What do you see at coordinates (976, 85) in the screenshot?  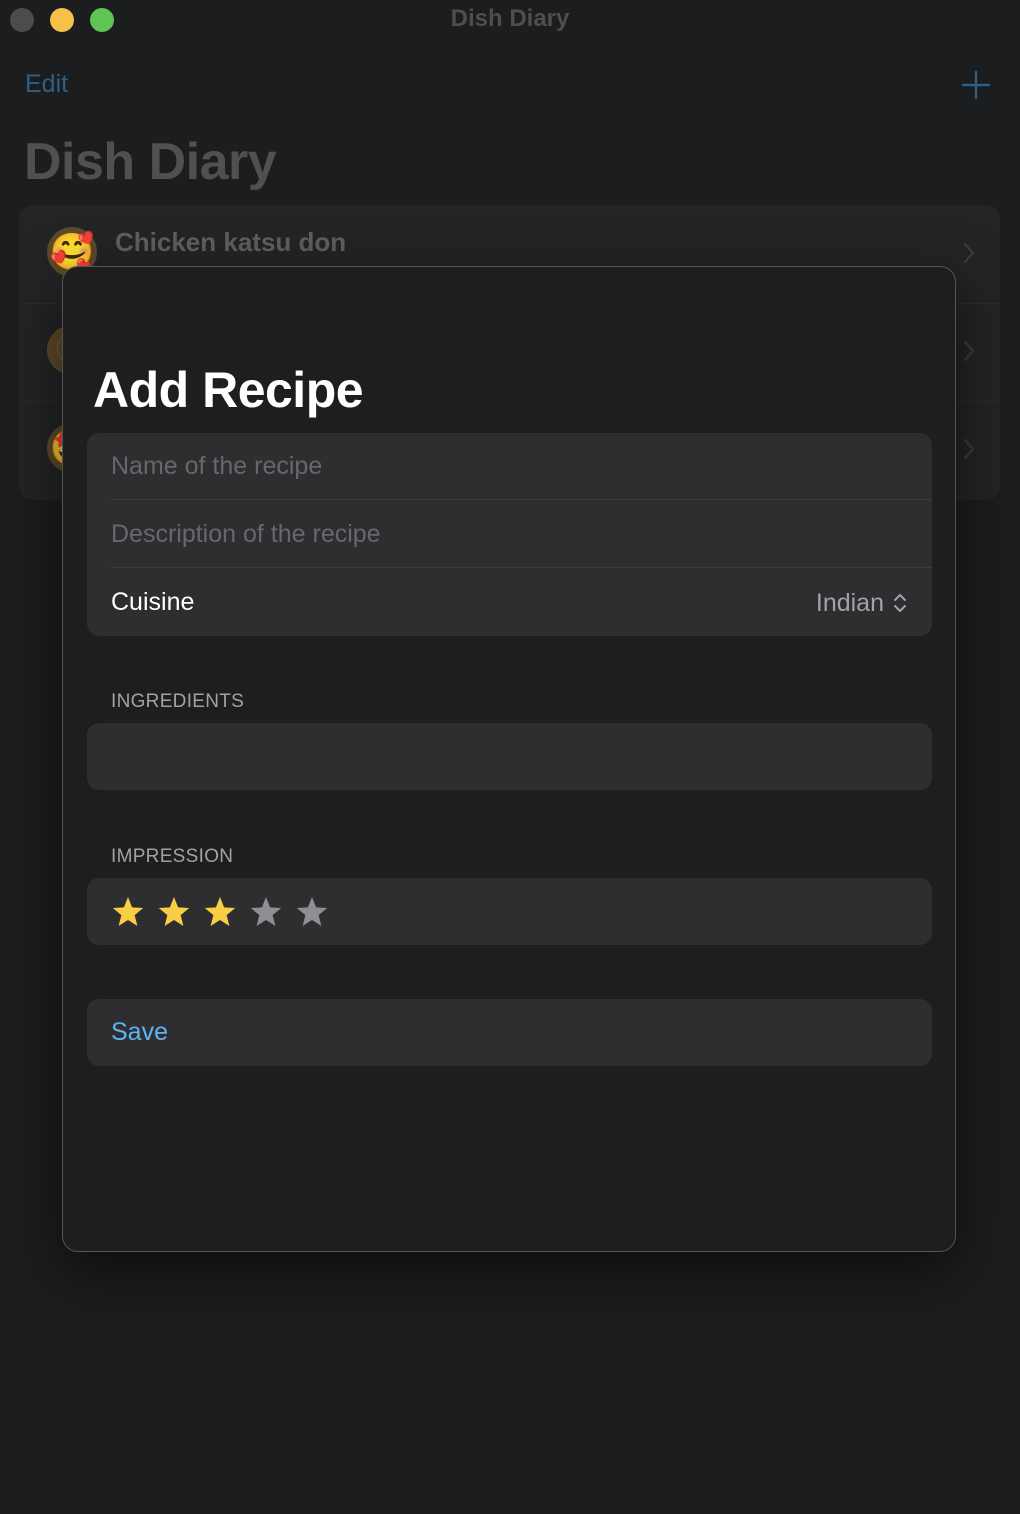 I see `plus-icon` at bounding box center [976, 85].